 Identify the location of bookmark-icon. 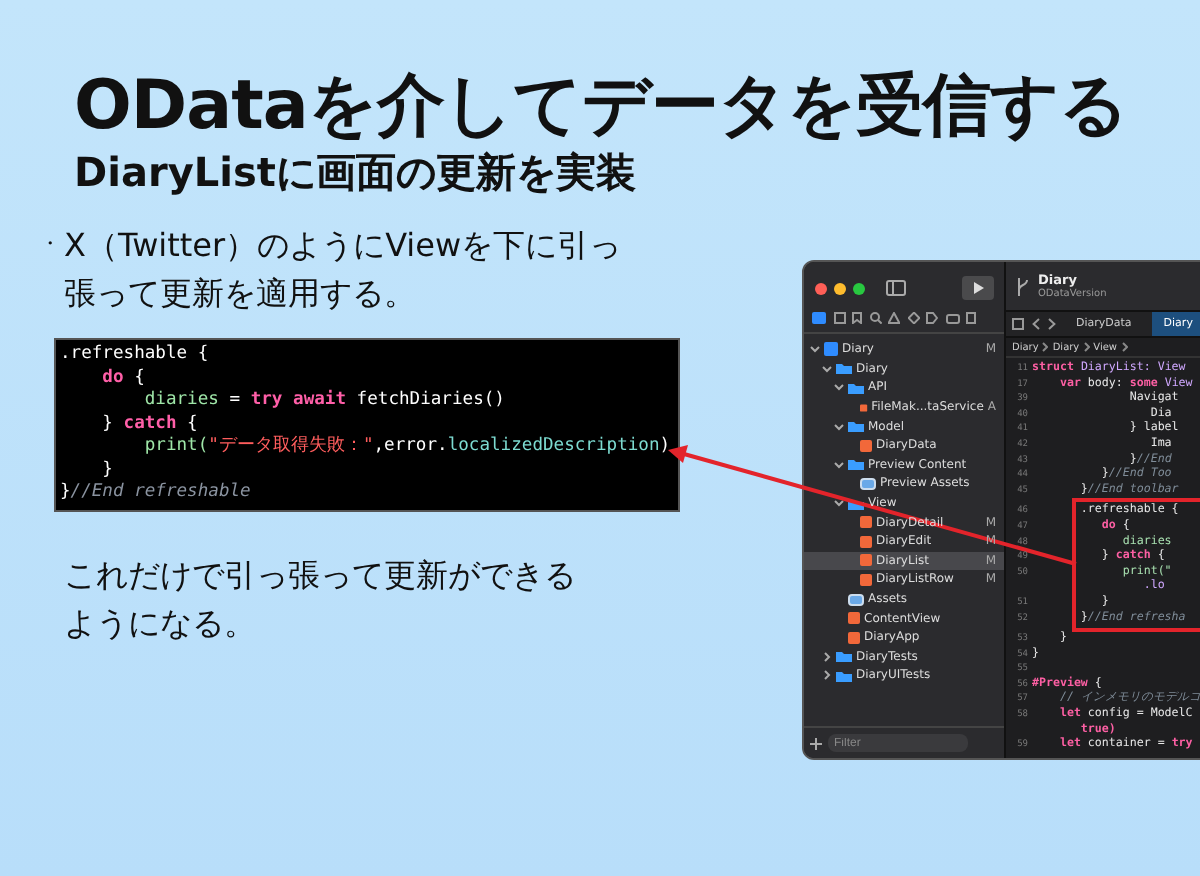
(857, 318).